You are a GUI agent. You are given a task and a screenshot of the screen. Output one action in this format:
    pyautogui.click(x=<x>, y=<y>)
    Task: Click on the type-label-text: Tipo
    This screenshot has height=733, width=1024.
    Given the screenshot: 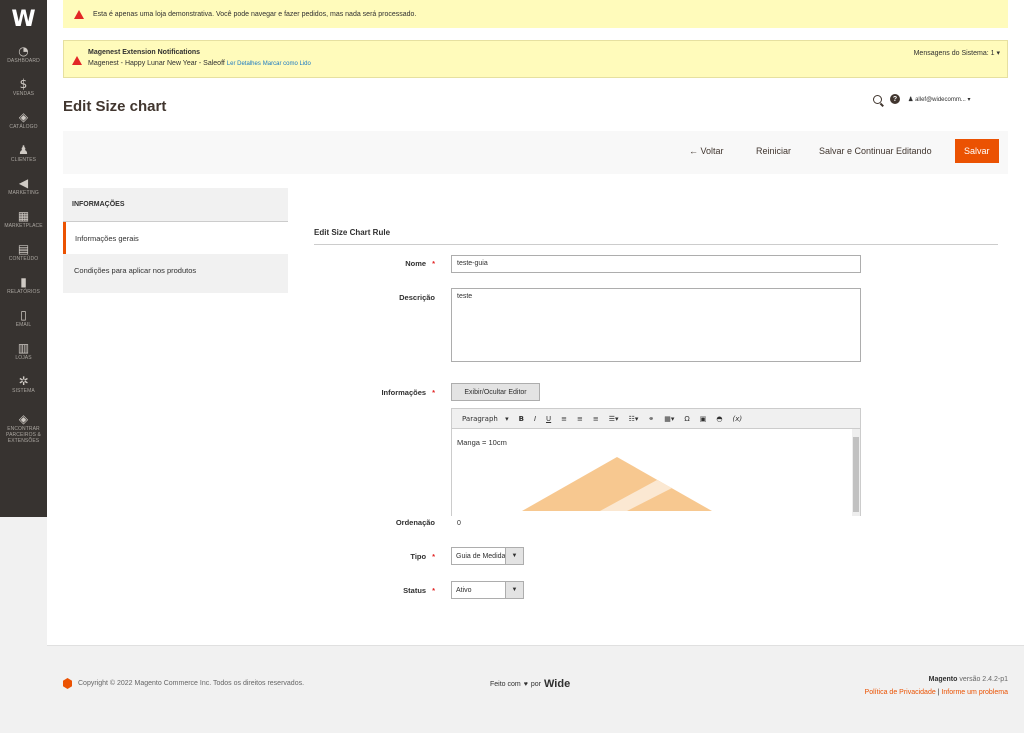 What is the action you would take?
    pyautogui.click(x=418, y=556)
    